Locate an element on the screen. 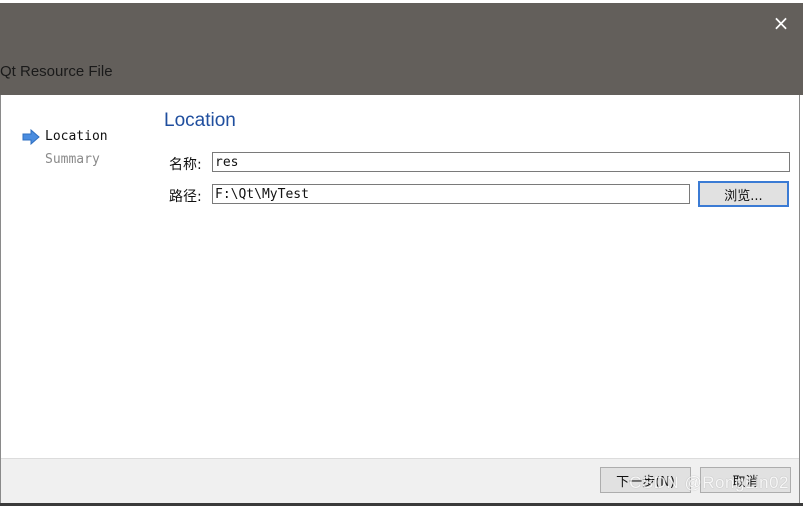 The image size is (803, 506). close-icon: × is located at coordinates (781, 23).